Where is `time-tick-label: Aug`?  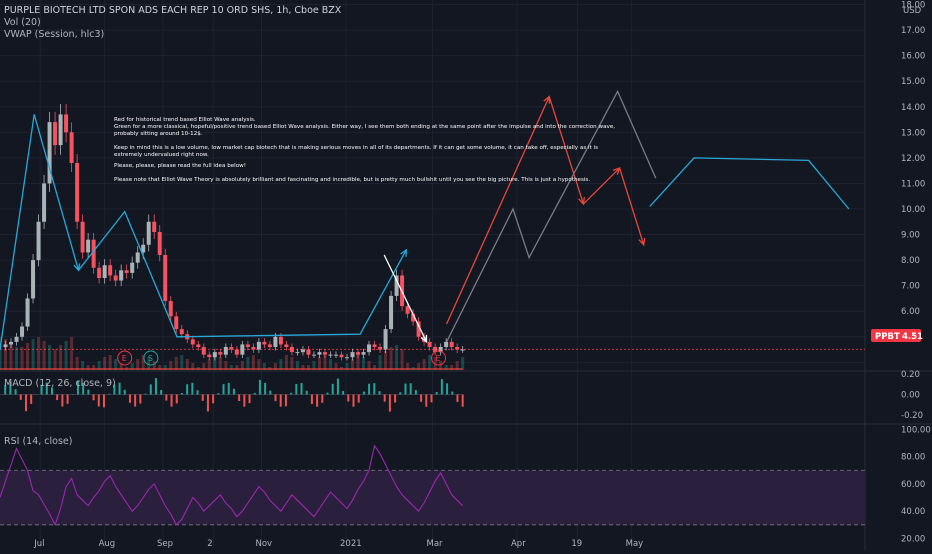
time-tick-label: Aug is located at coordinates (107, 544).